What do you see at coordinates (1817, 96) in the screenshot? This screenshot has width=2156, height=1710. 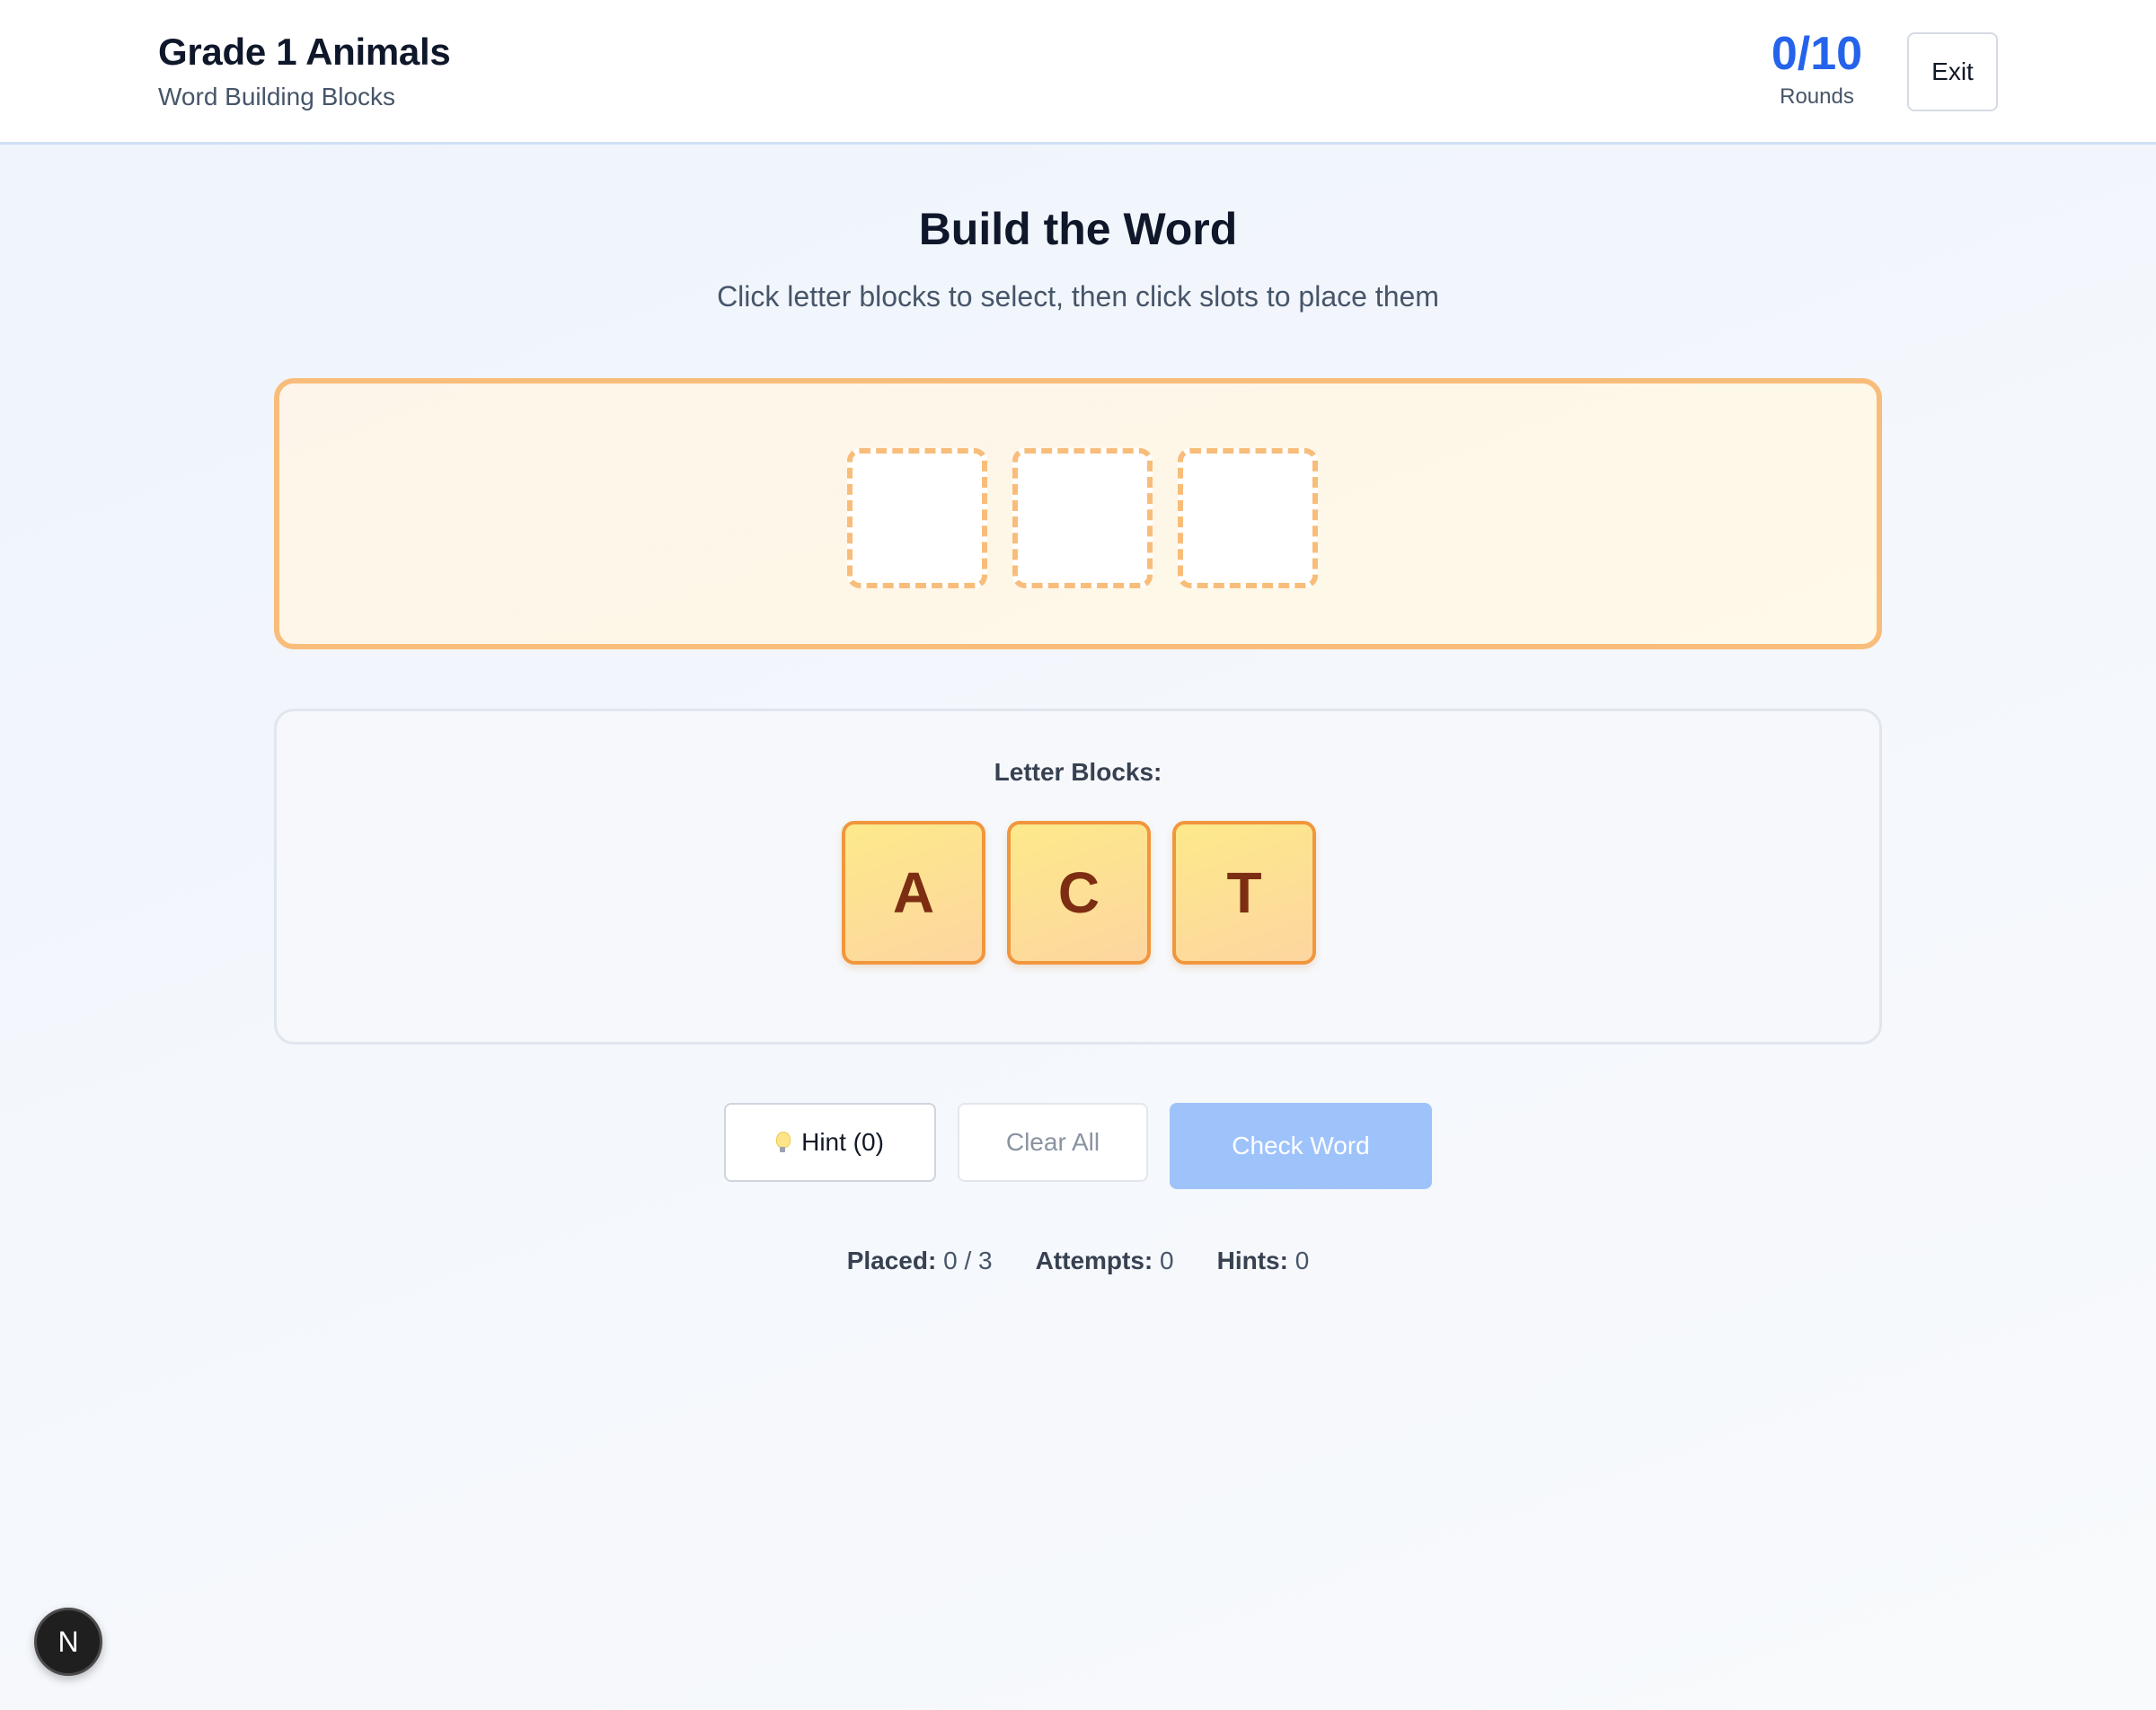 I see `rounds-label: Rounds` at bounding box center [1817, 96].